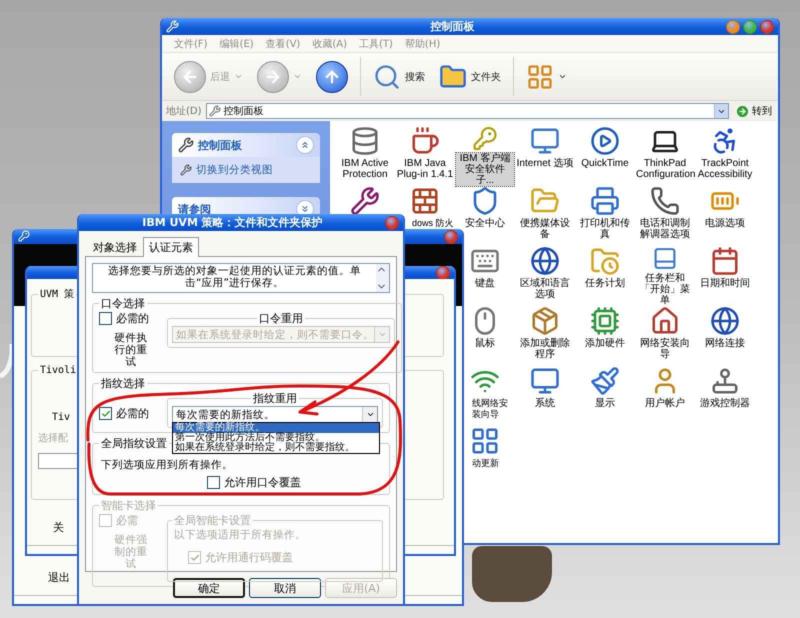 The height and width of the screenshot is (618, 800). I want to click on phone-icon, so click(665, 201).